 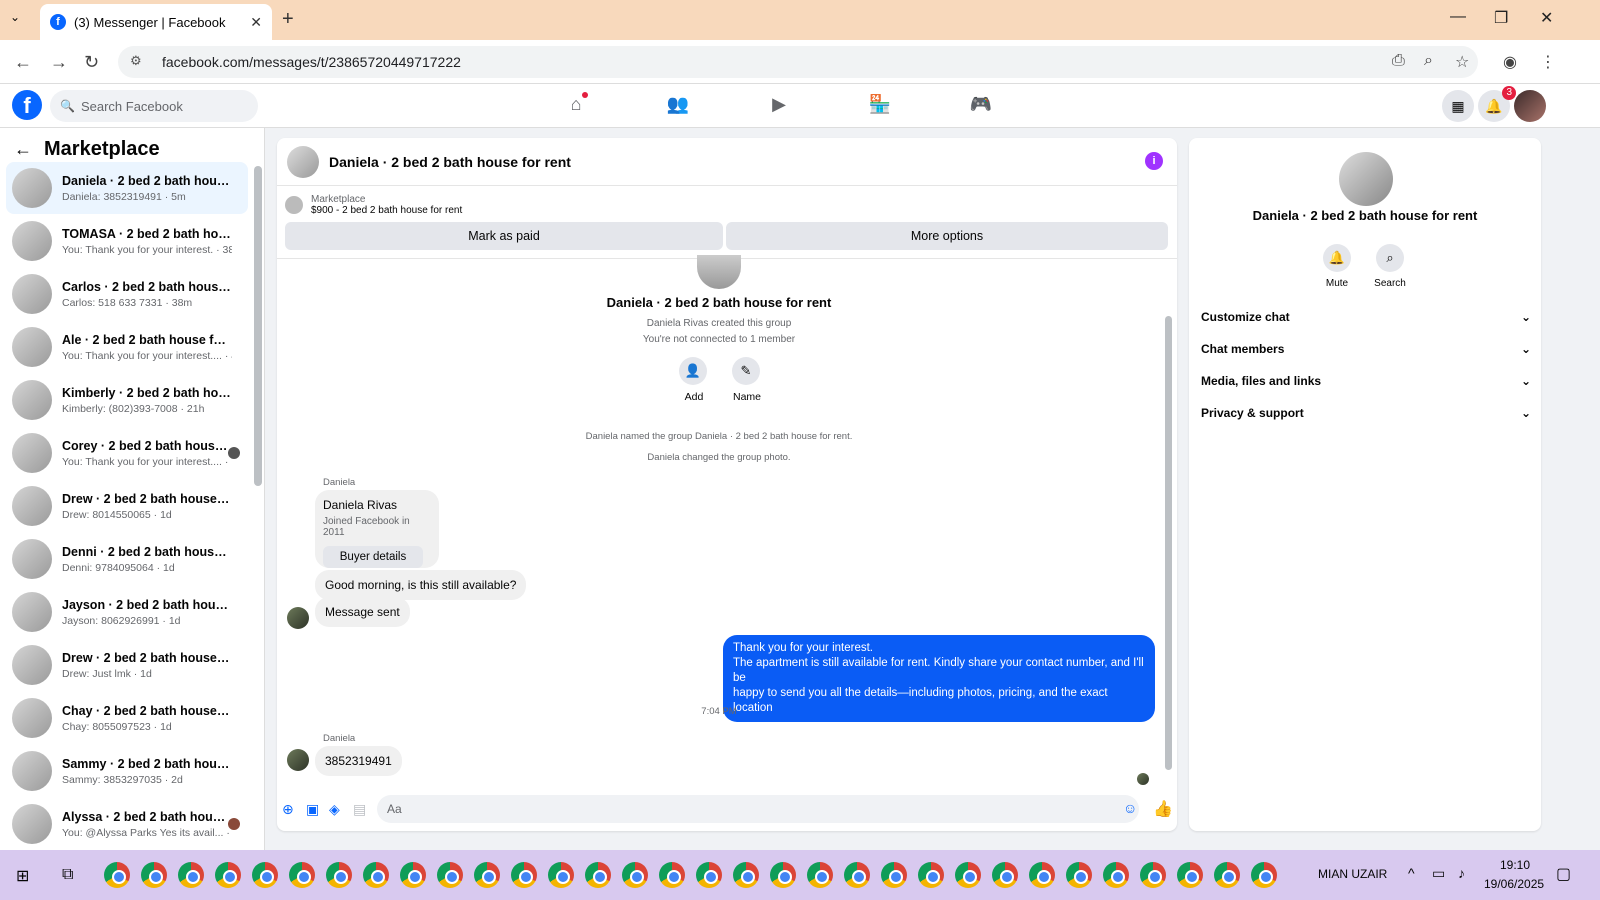 I want to click on task-view-icon: ⧉, so click(x=67, y=875).